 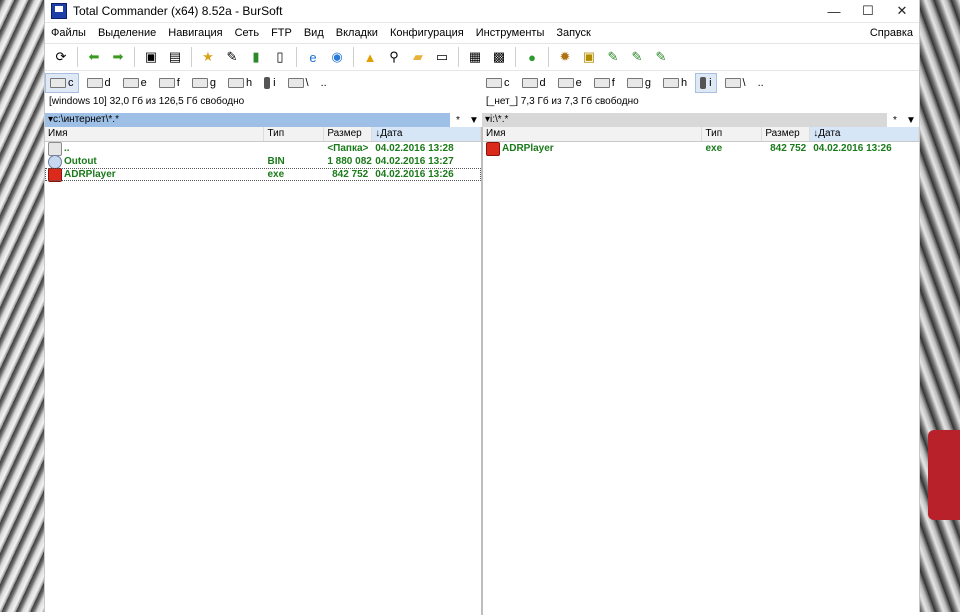 I want to click on refresh-icon: ⟳, so click(x=61, y=57).